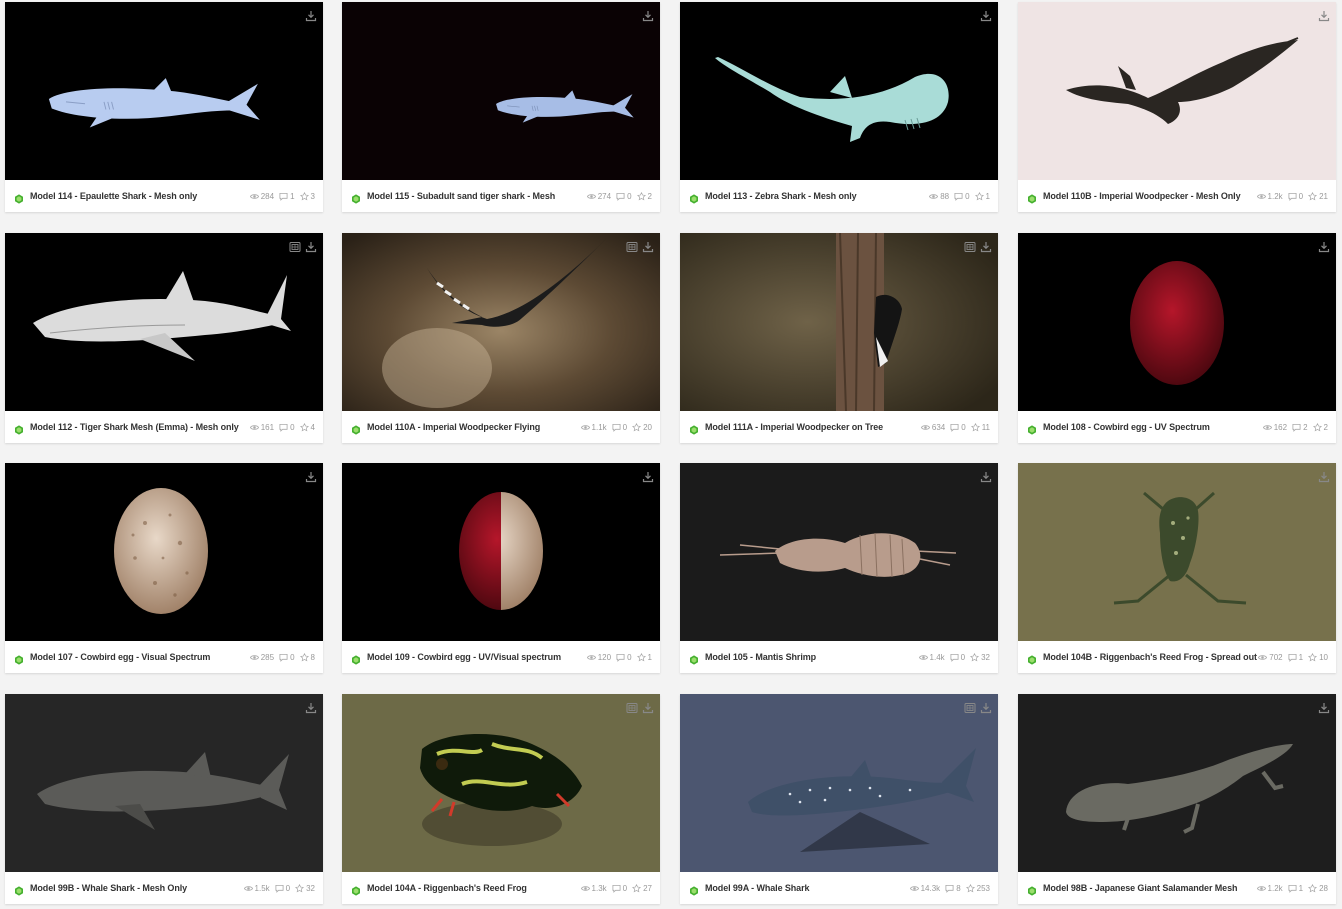  I want to click on like-count: 8, so click(307, 657).